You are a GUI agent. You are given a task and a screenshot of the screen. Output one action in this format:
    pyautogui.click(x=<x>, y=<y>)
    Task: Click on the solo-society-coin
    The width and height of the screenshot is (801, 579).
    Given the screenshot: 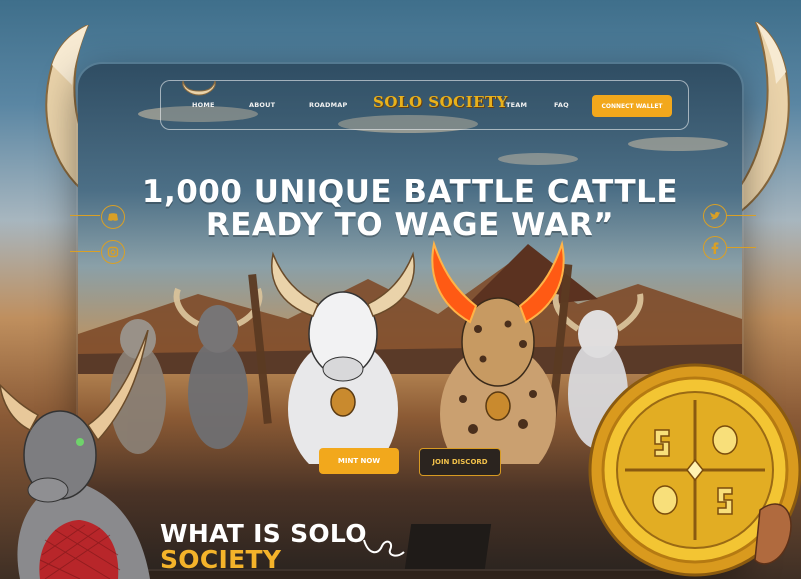 What is the action you would take?
    pyautogui.click(x=694, y=470)
    